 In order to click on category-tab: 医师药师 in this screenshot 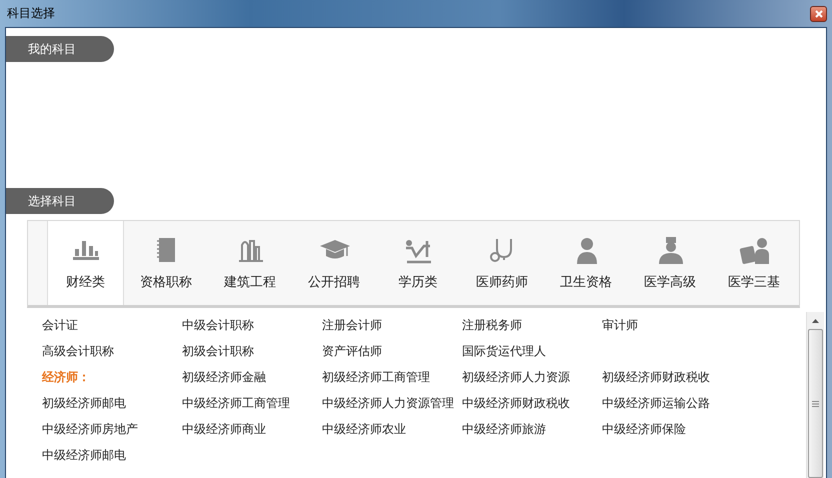, I will do `click(502, 263)`.